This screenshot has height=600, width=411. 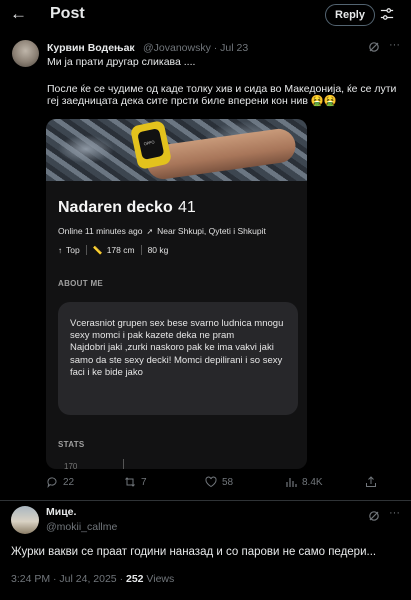 What do you see at coordinates (81, 527) in the screenshot?
I see `author-handle: @mokii_callme` at bounding box center [81, 527].